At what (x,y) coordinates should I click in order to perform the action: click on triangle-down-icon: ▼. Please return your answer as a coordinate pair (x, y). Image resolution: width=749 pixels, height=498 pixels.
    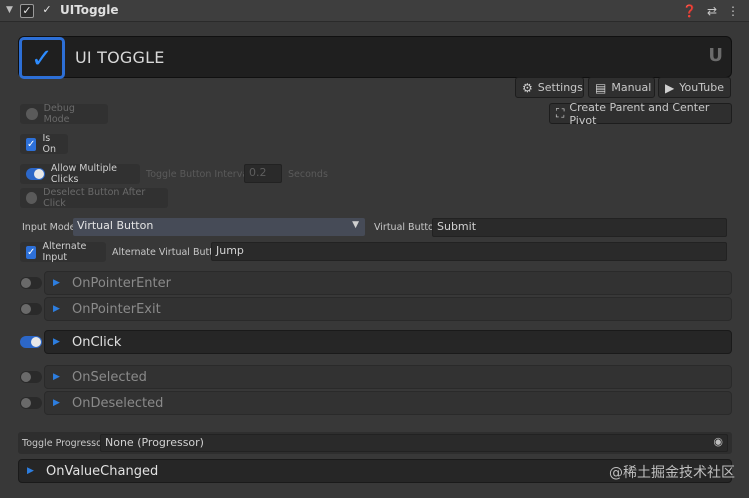
    Looking at the image, I should click on (9, 10).